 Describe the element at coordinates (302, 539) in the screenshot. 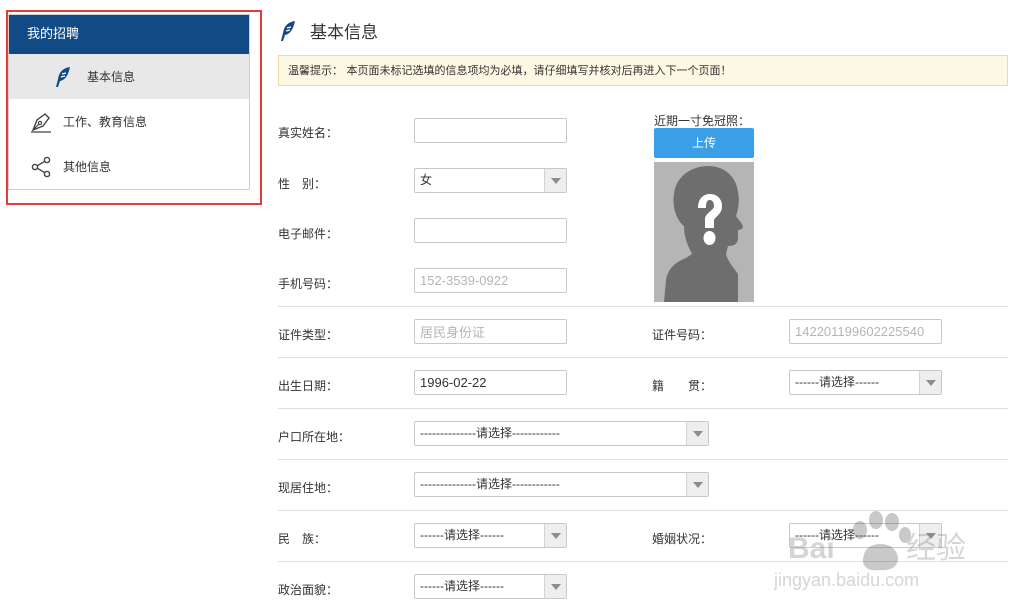

I see `ethnicity-label: 民 族：` at that location.